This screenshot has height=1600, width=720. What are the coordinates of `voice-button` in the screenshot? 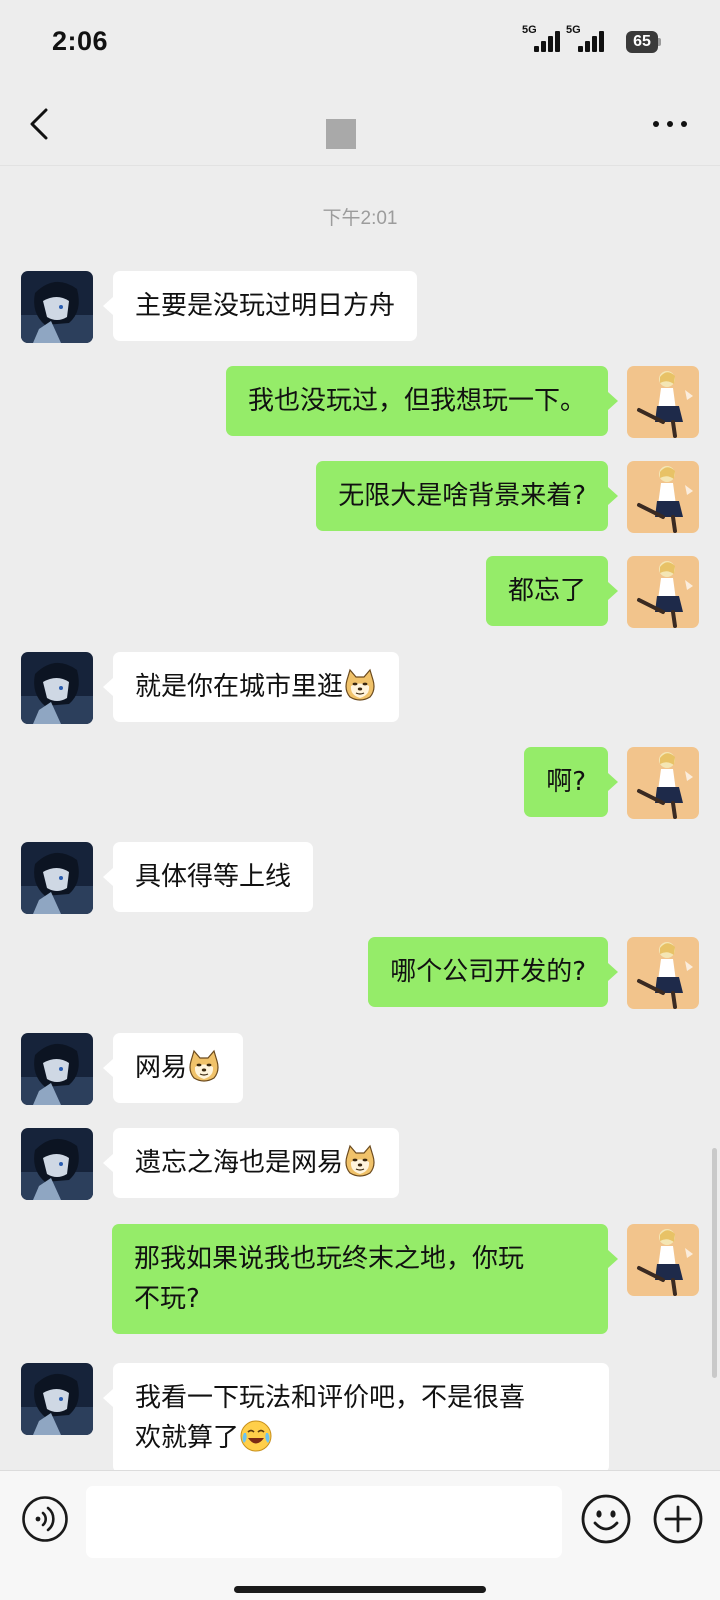 It's located at (45, 1519).